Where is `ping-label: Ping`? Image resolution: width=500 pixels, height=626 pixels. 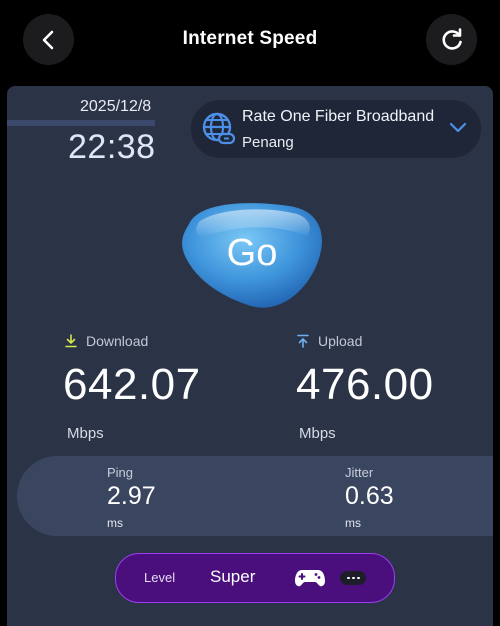
ping-label: Ping is located at coordinates (120, 472).